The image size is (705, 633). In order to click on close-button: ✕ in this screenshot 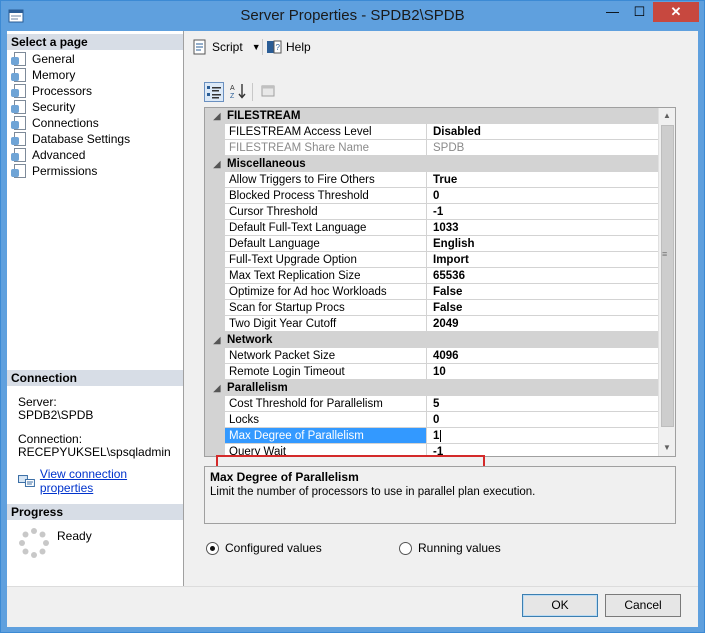, I will do `click(676, 12)`.